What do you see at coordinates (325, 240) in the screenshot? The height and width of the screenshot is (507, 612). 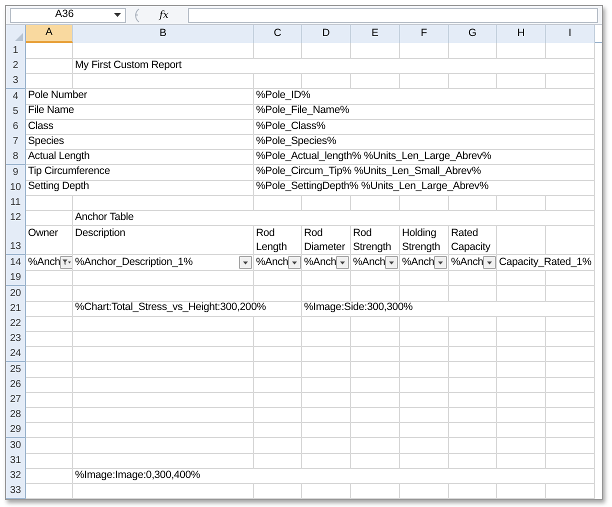 I see `cell-text: Rod Diameter` at bounding box center [325, 240].